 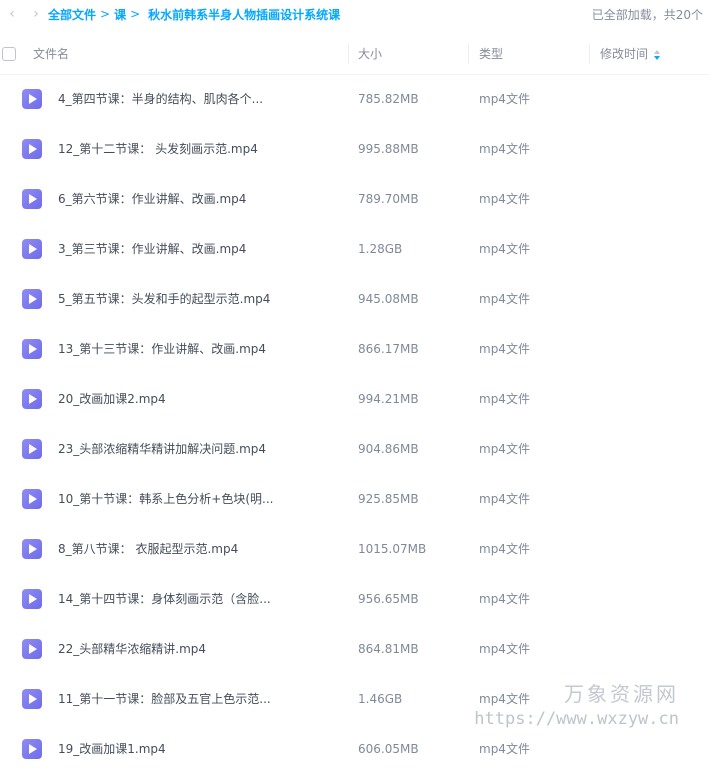 I want to click on file-row: 20_改画加课2.mp4 994.21MB mp4文件, so click(x=354, y=399).